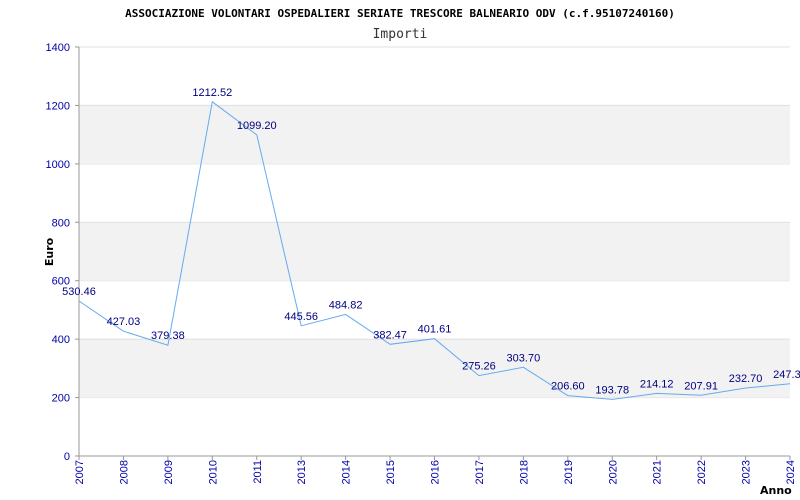 Image resolution: width=800 pixels, height=500 pixels. What do you see at coordinates (124, 322) in the screenshot?
I see `data-label: 427.03` at bounding box center [124, 322].